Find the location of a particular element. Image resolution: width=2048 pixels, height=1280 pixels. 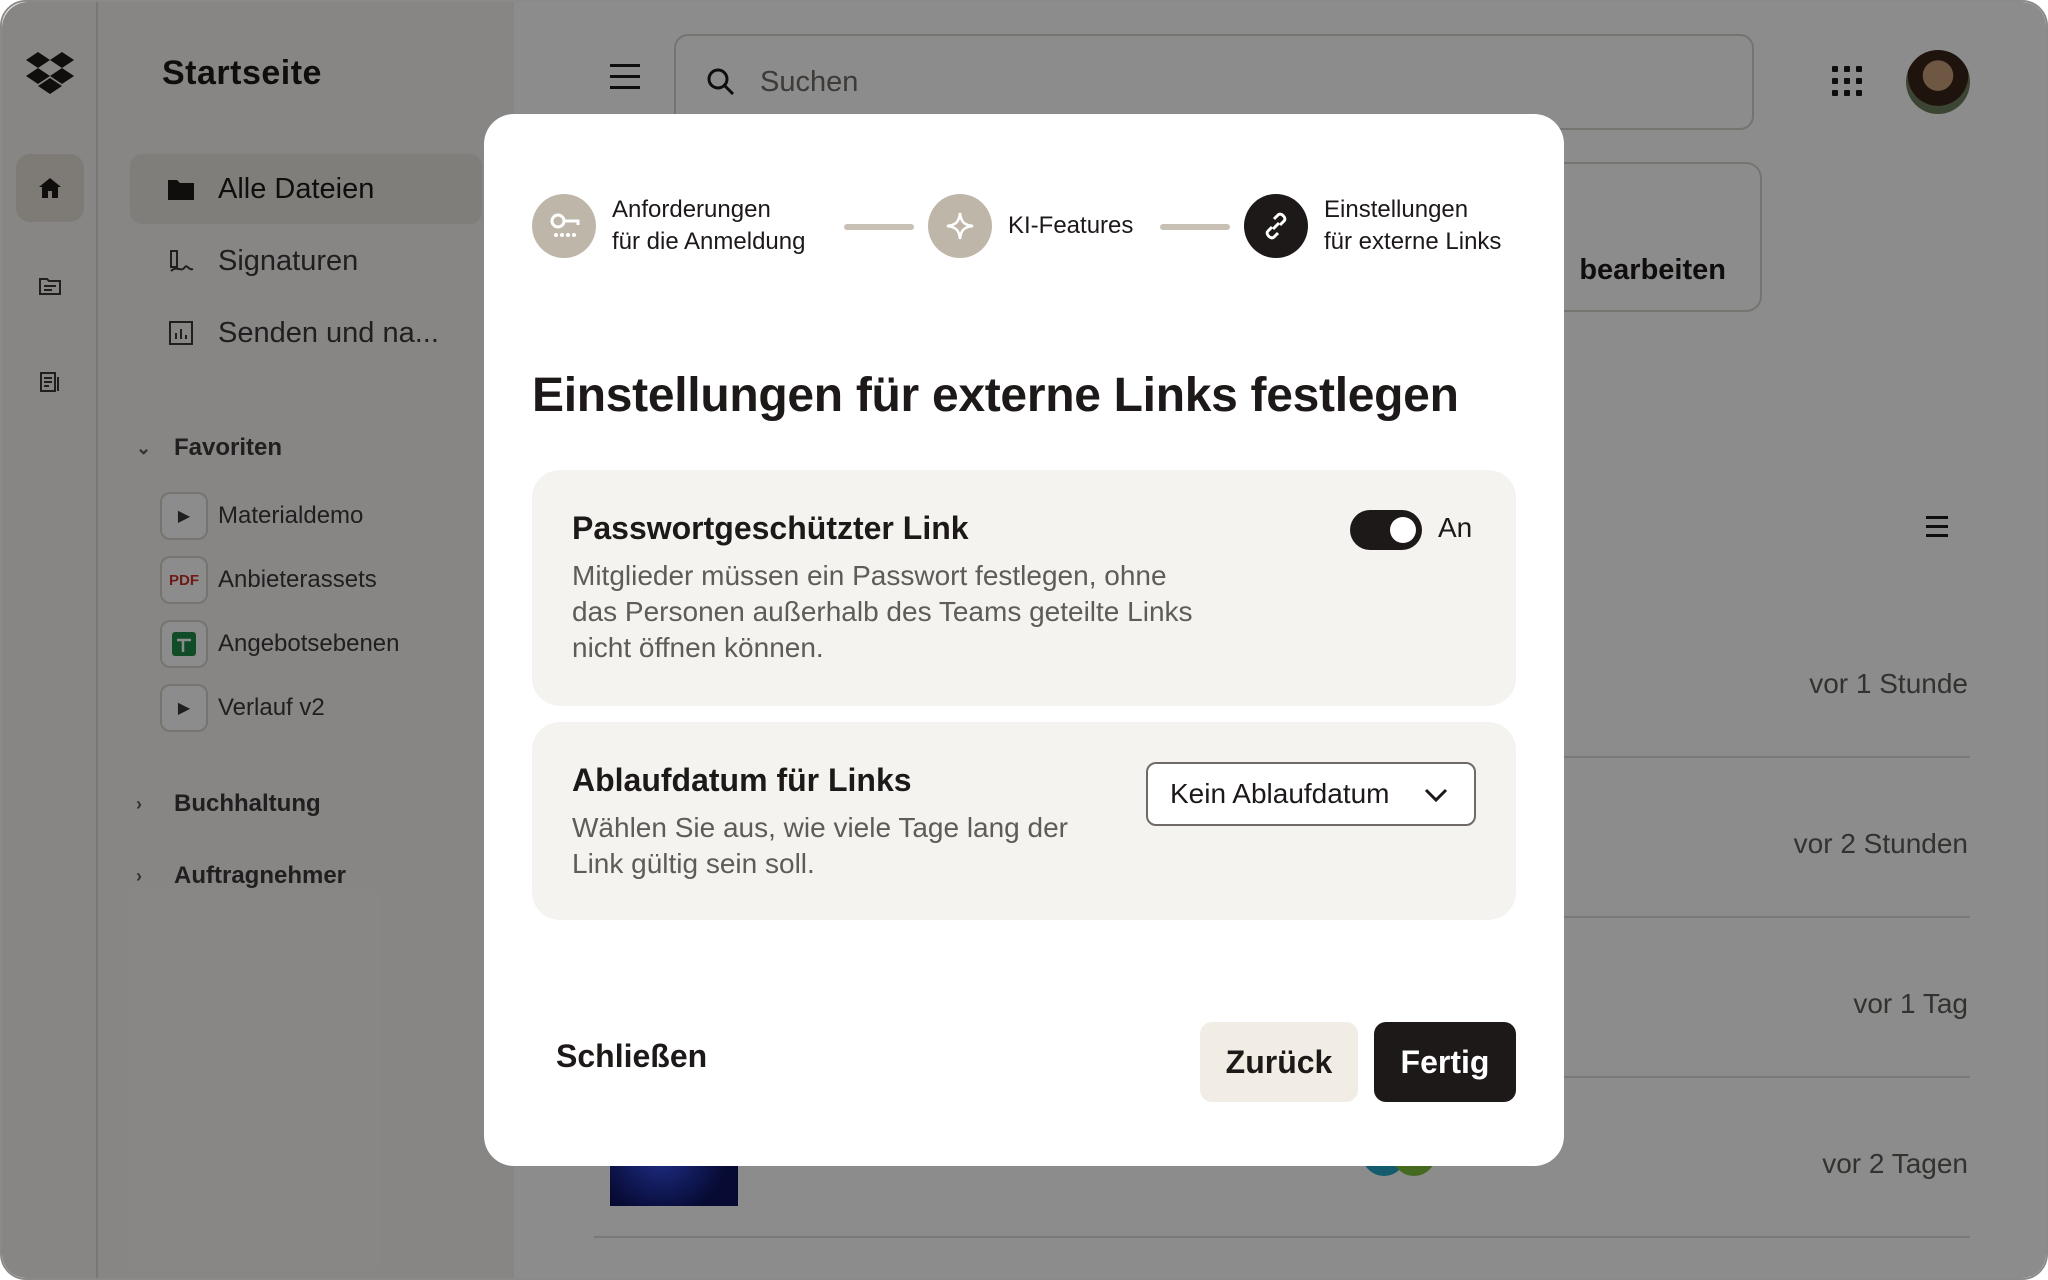

step-label: Anforderungen für die Anmeldung is located at coordinates (709, 225).